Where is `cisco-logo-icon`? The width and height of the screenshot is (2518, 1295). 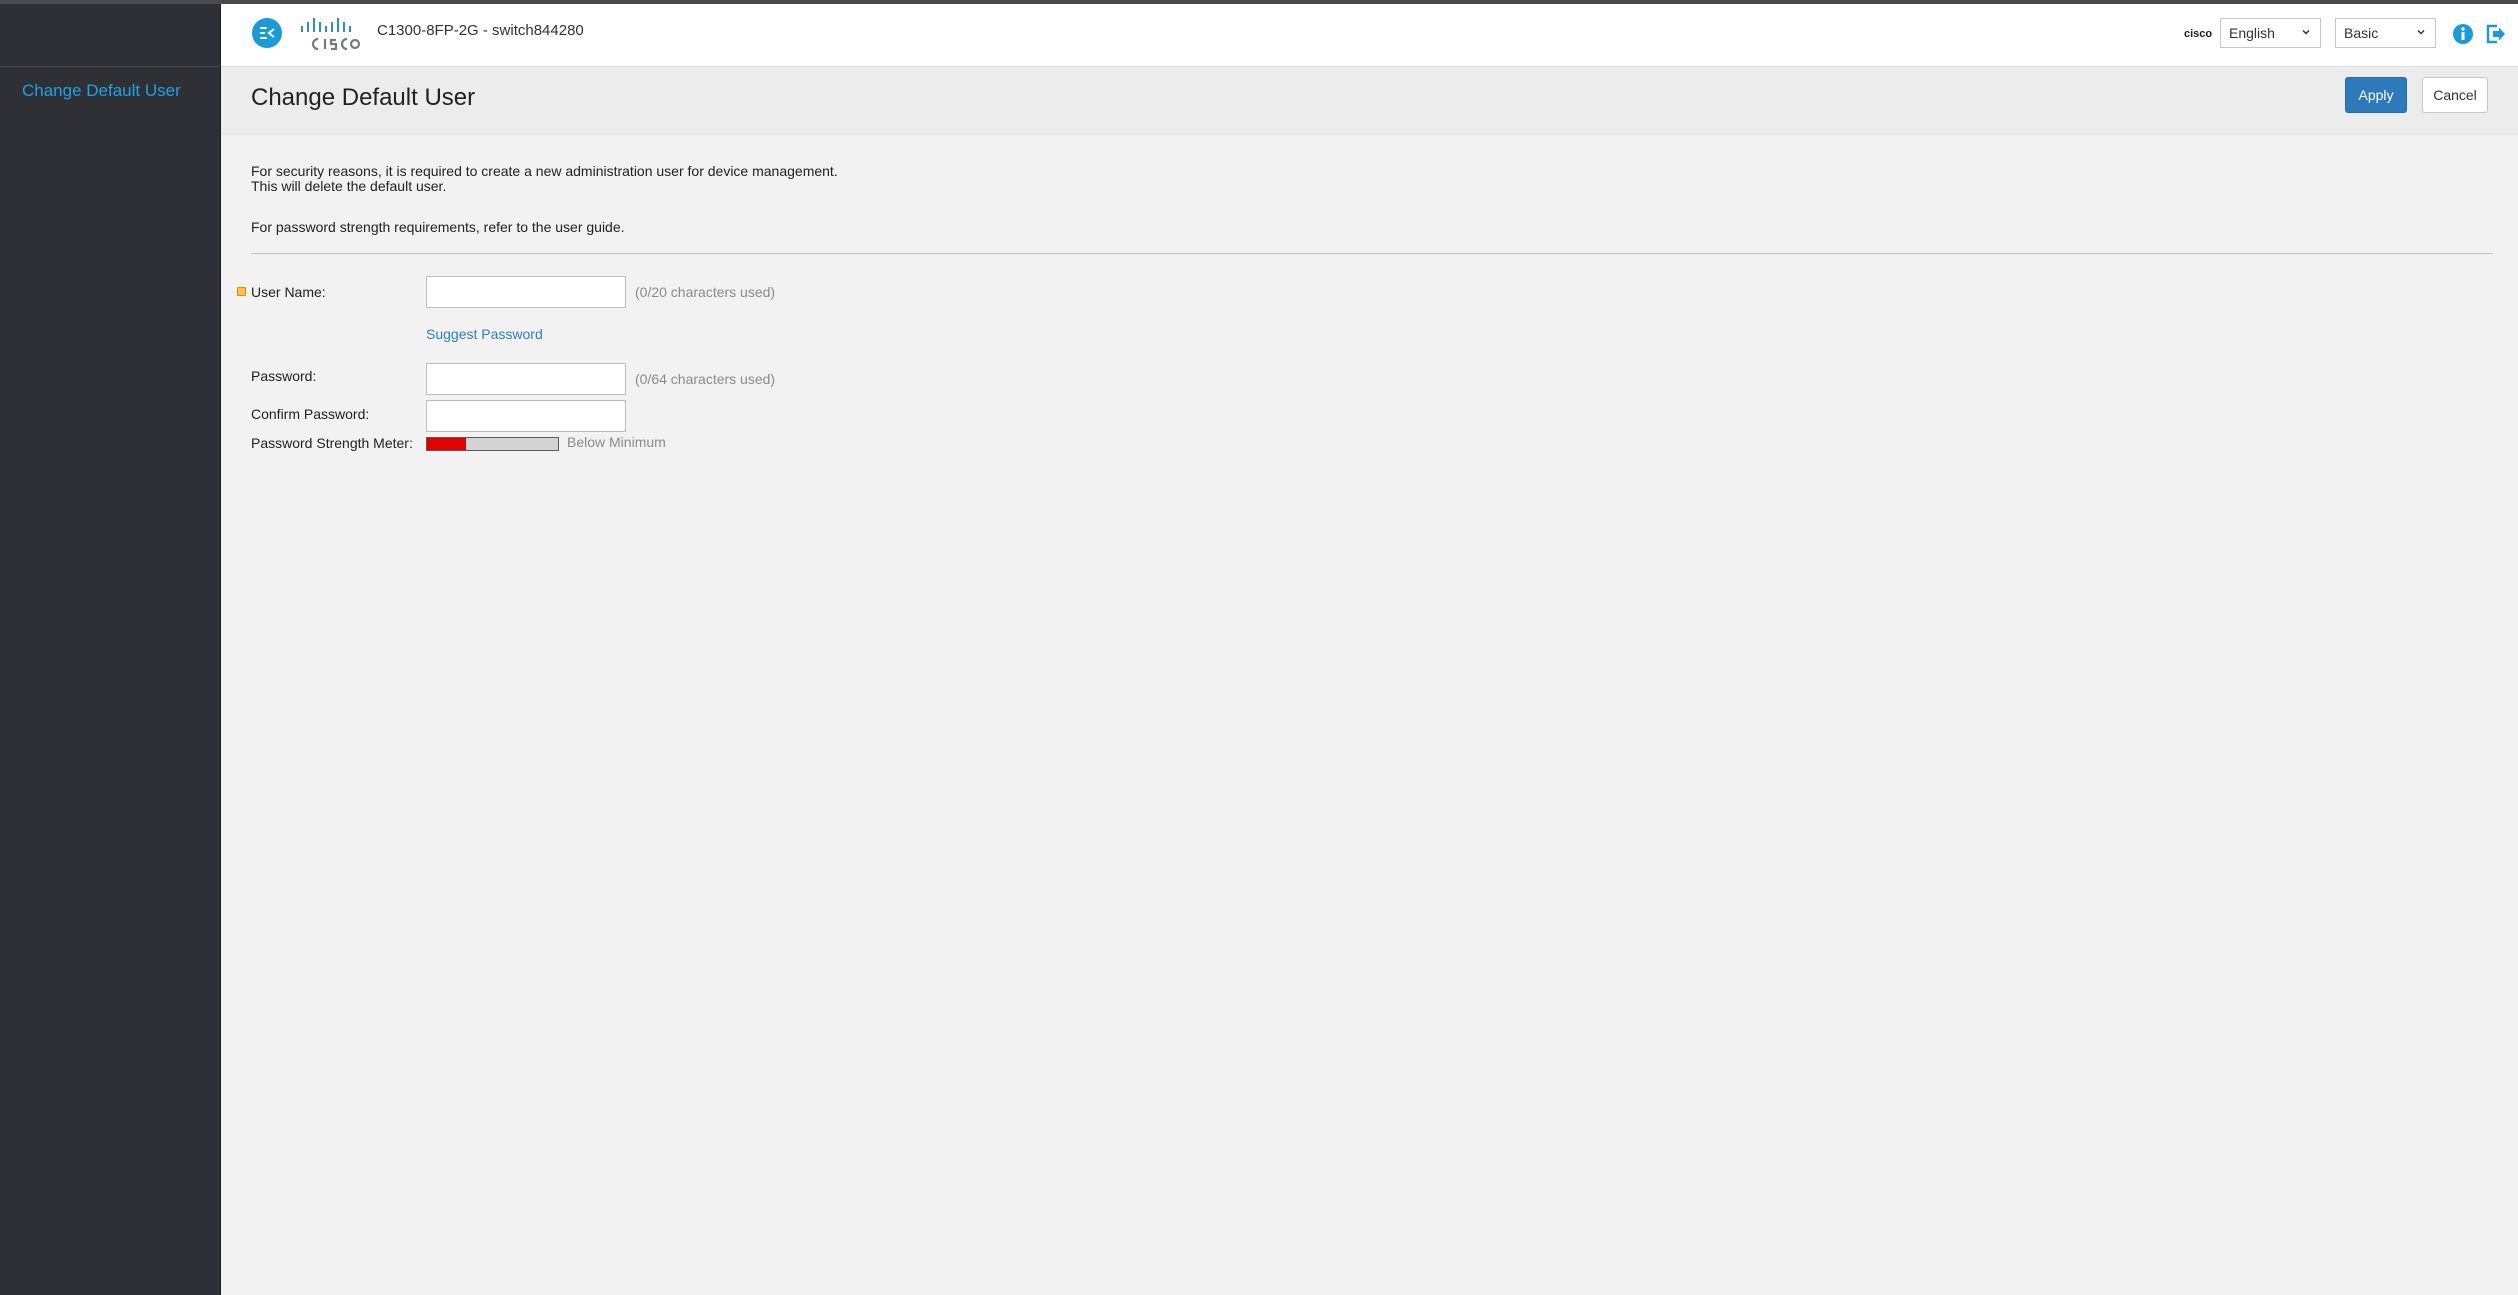 cisco-logo-icon is located at coordinates (330, 35).